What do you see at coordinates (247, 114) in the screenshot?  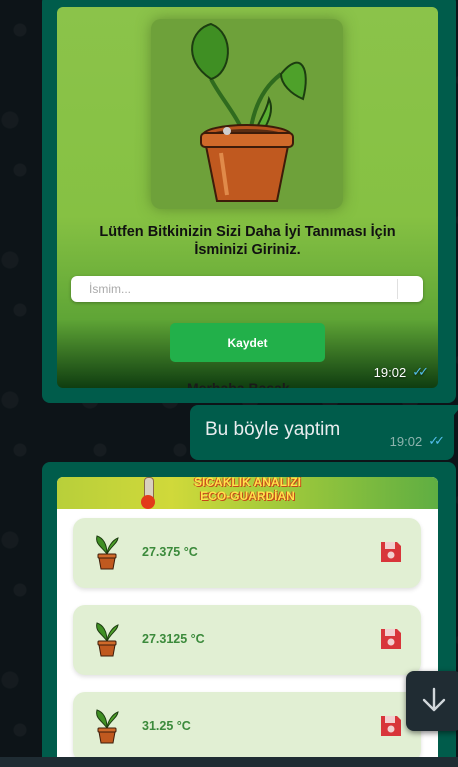 I see `plant-illustration` at bounding box center [247, 114].